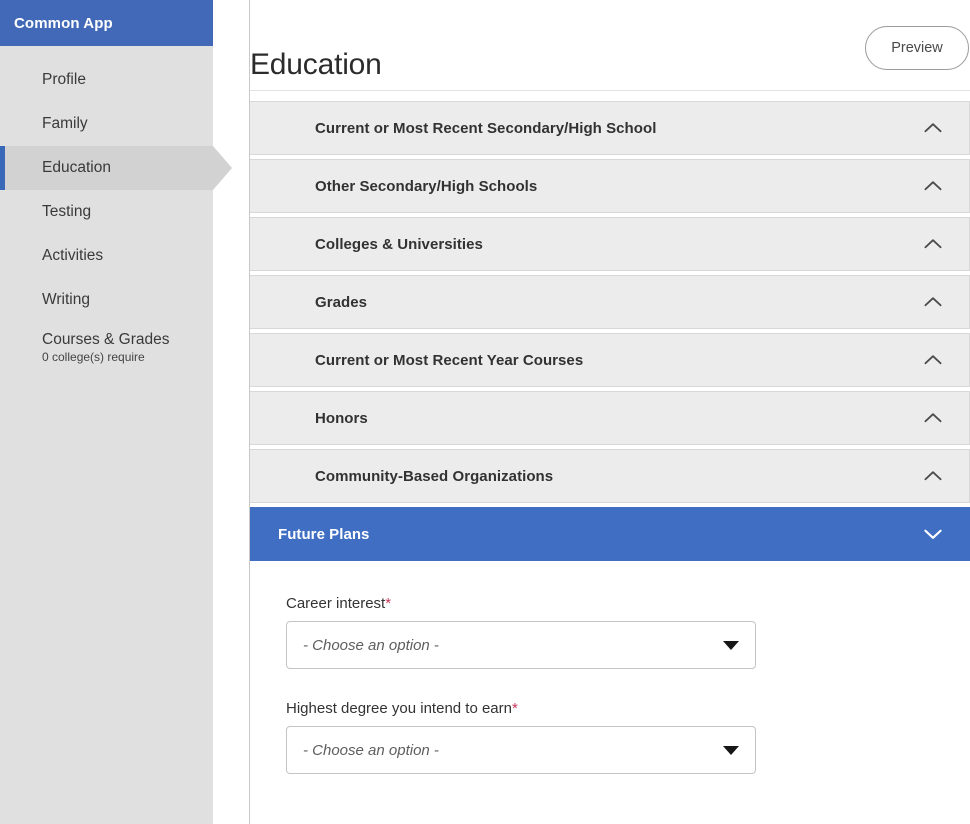 This screenshot has width=970, height=824. I want to click on sidebar-item-label: Testing, so click(67, 212).